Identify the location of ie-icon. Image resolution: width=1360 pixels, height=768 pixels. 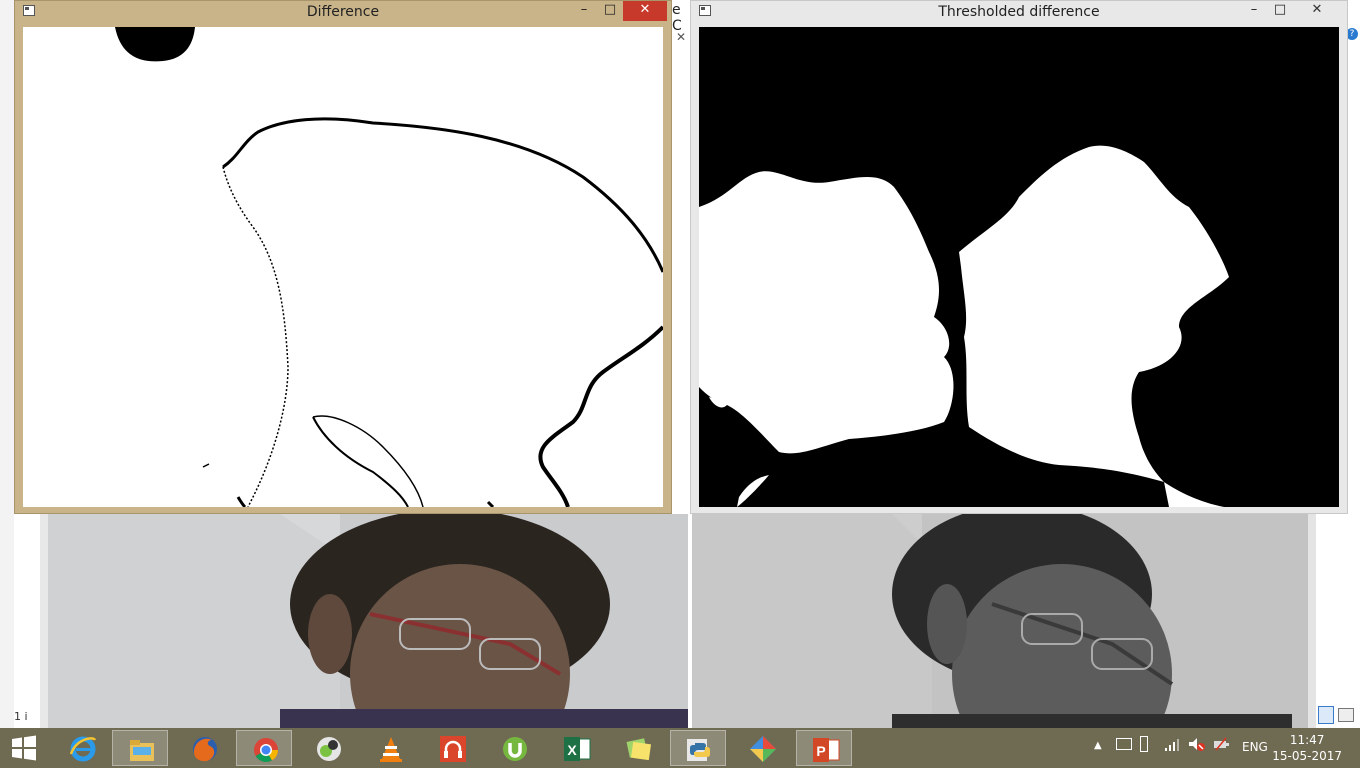
(83, 749).